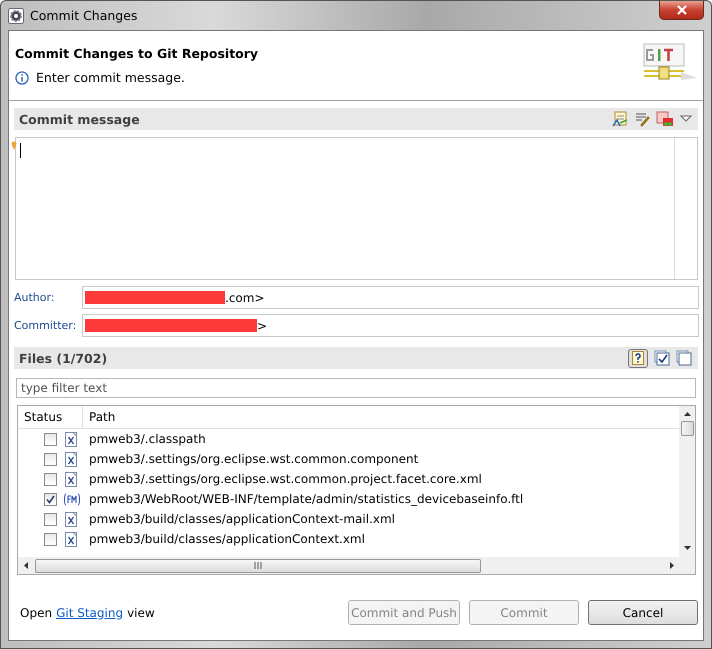 The image size is (712, 649). What do you see at coordinates (390, 297) in the screenshot?
I see `author-field: .com>` at bounding box center [390, 297].